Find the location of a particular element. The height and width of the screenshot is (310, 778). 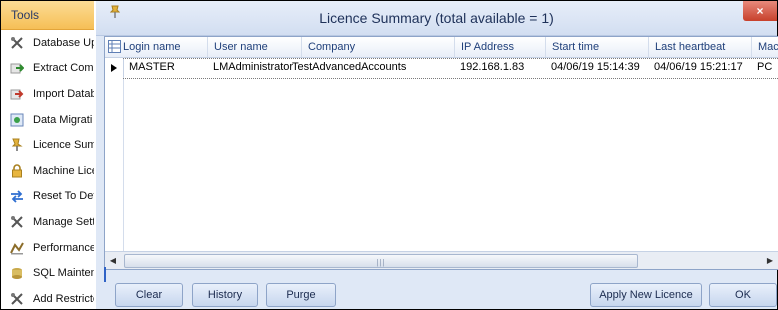

tool-item-reset-to-default: Reset To Def is located at coordinates (47, 197).